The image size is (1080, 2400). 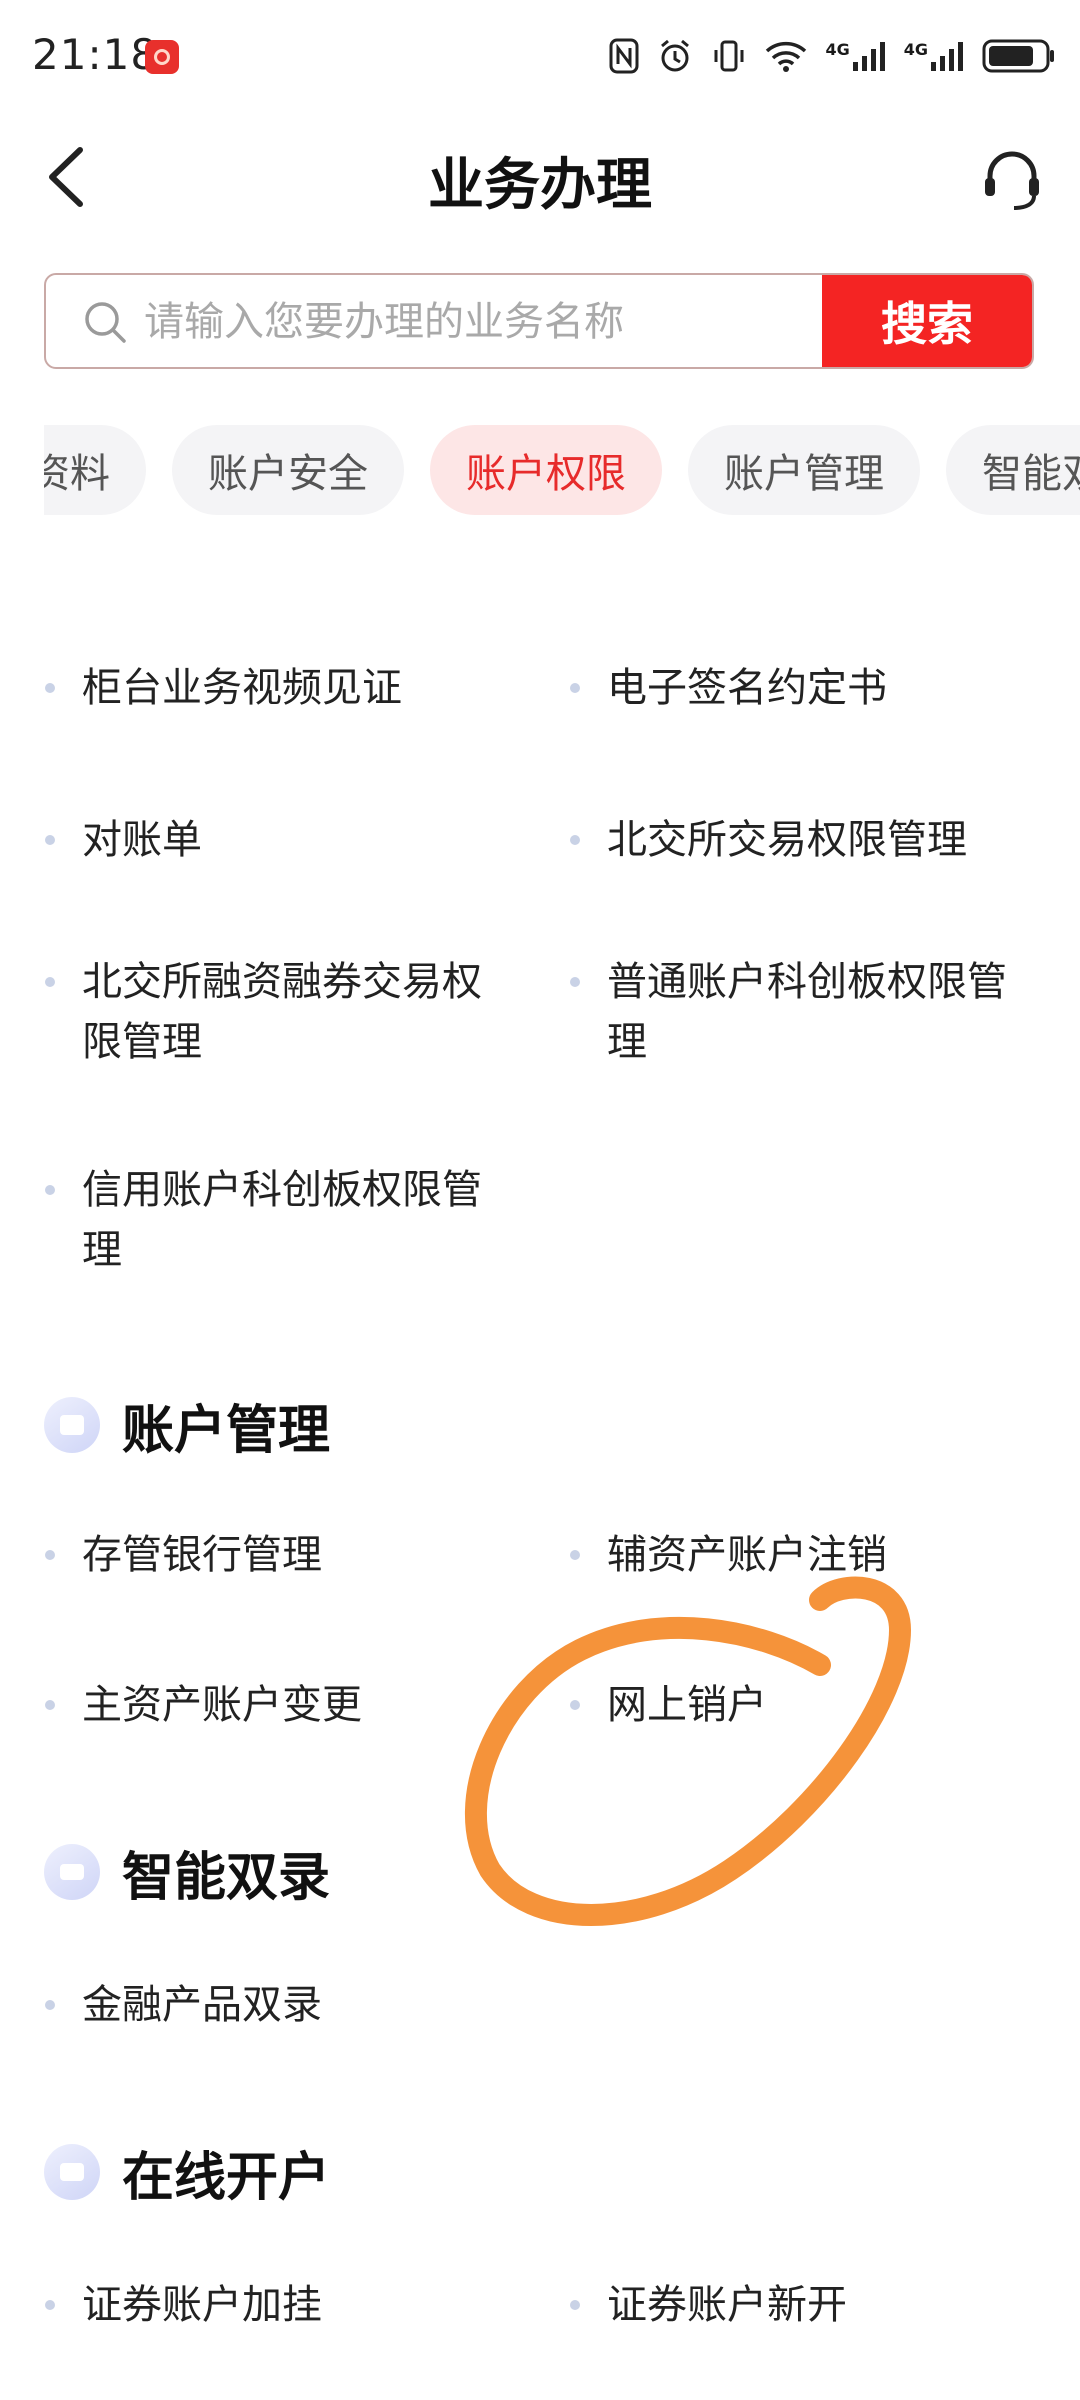 I want to click on list-item-label: 北交所融资融券交易权限管理, so click(x=282, y=1012).